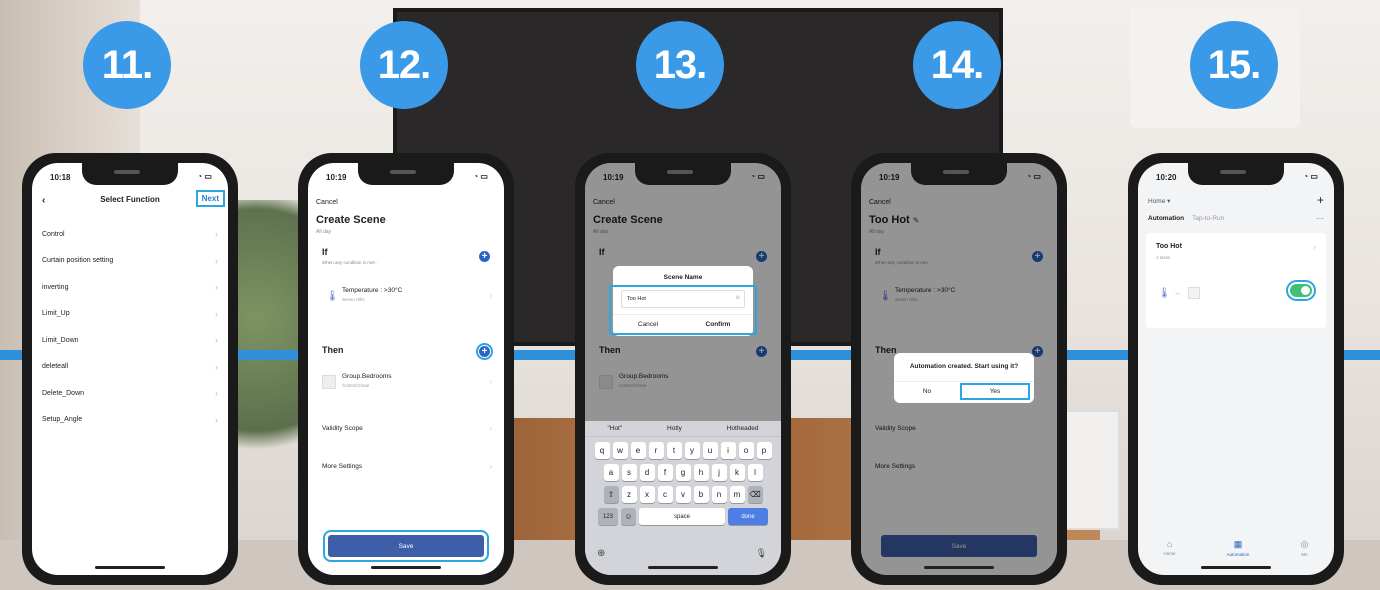 The width and height of the screenshot is (1380, 590). Describe the element at coordinates (755, 494) in the screenshot. I see `backspace-key-icon: ⌫` at that location.